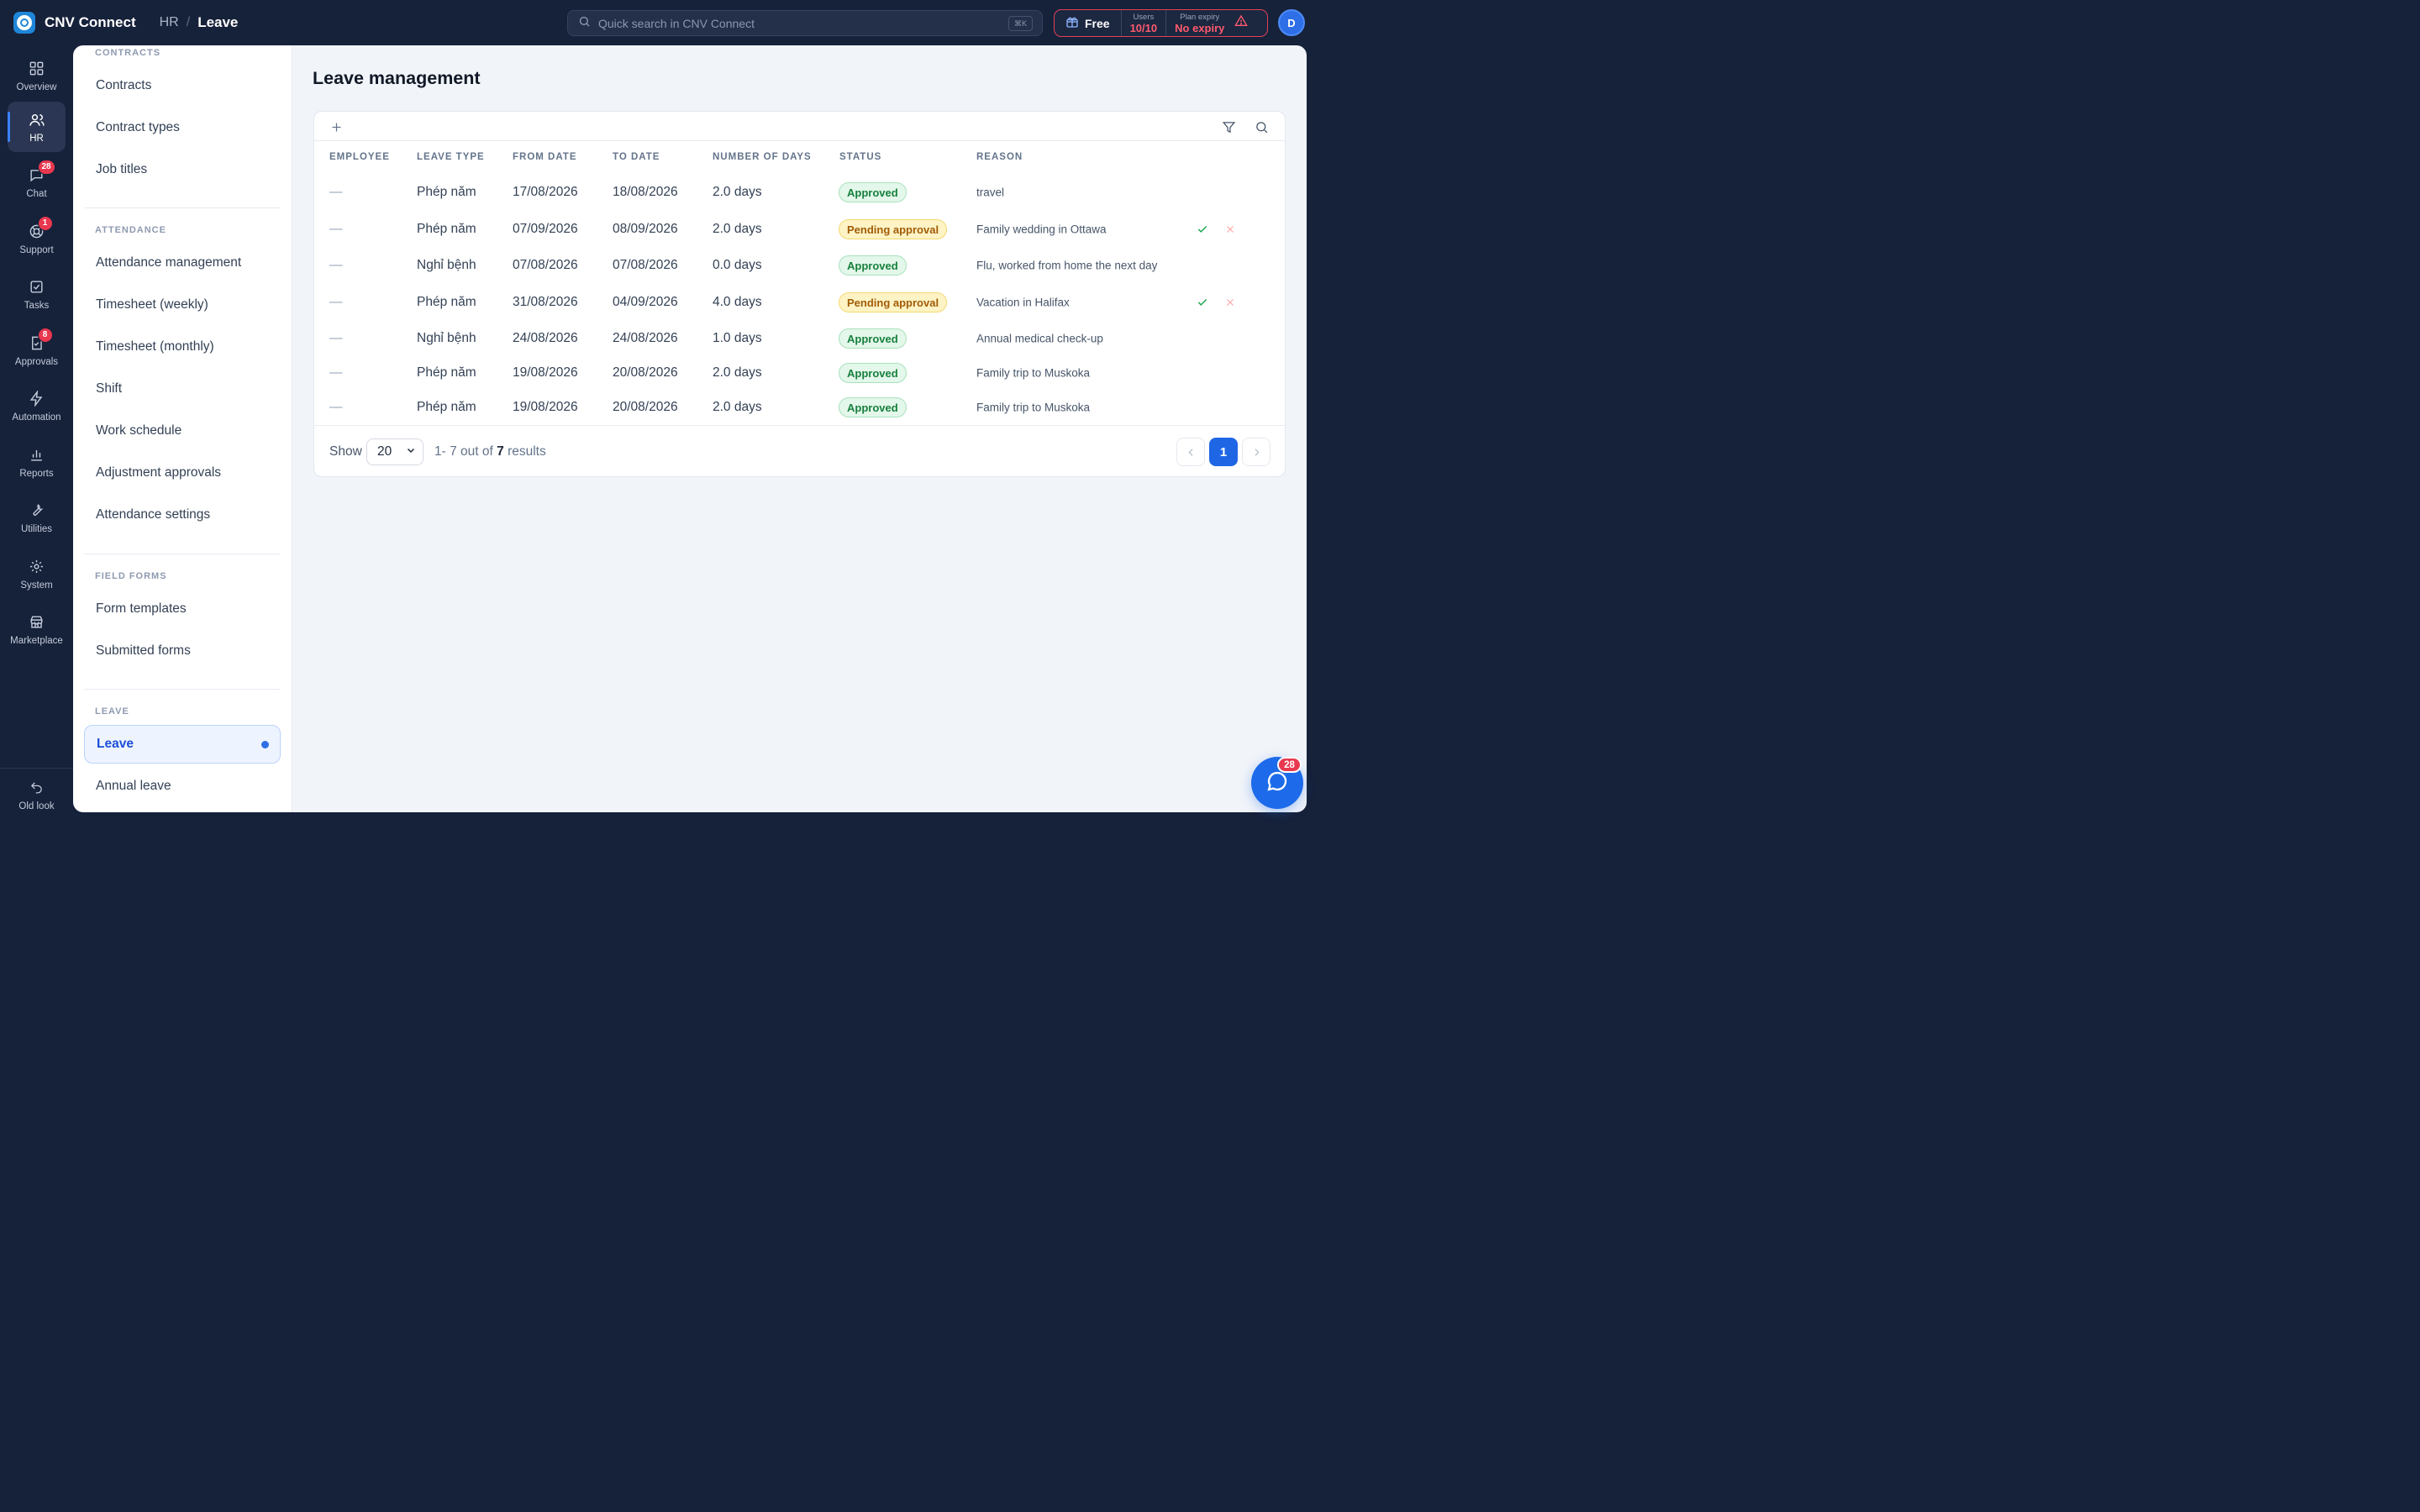 The height and width of the screenshot is (1512, 2420). Describe the element at coordinates (999, 157) in the screenshot. I see `column-reason: REASON` at that location.